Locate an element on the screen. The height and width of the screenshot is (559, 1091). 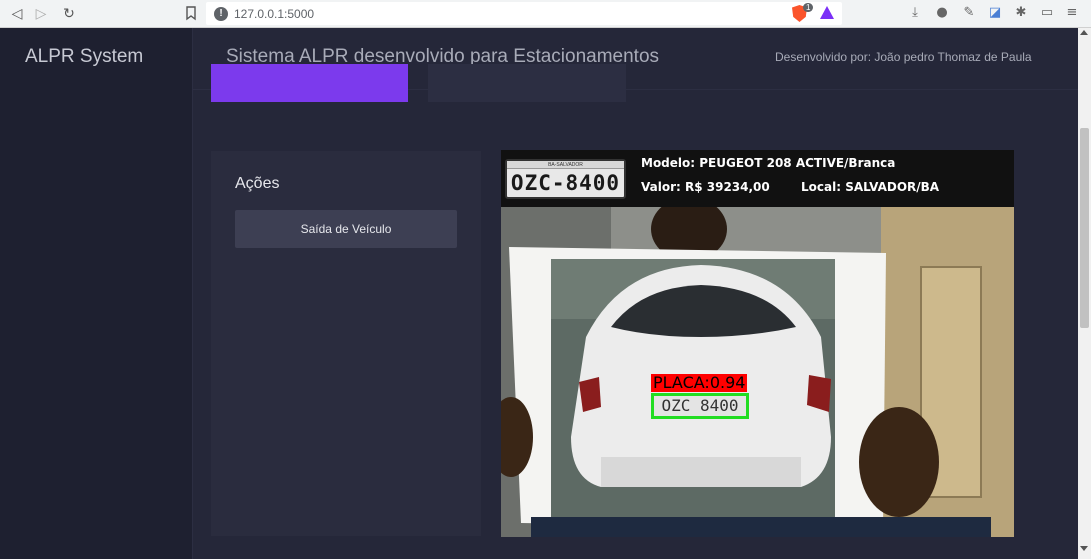
extension-pen-icon: ✎ is located at coordinates (969, 13).